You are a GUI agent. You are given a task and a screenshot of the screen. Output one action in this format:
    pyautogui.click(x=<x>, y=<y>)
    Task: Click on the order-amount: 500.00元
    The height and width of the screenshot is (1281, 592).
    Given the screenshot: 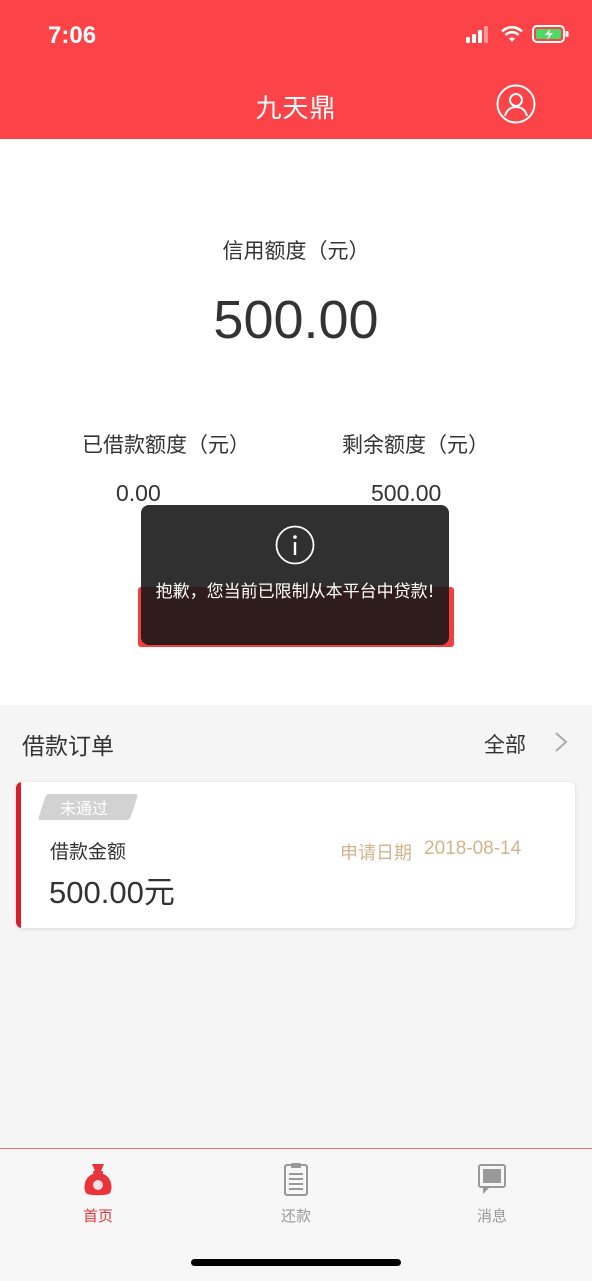 What is the action you would take?
    pyautogui.click(x=112, y=892)
    